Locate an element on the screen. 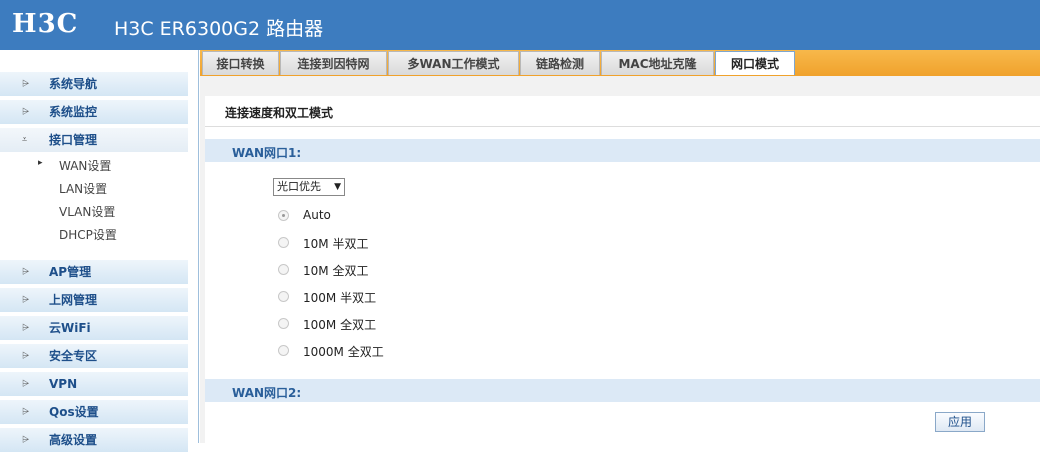  panel-header: 连接速度和双工模式 is located at coordinates (622, 111).